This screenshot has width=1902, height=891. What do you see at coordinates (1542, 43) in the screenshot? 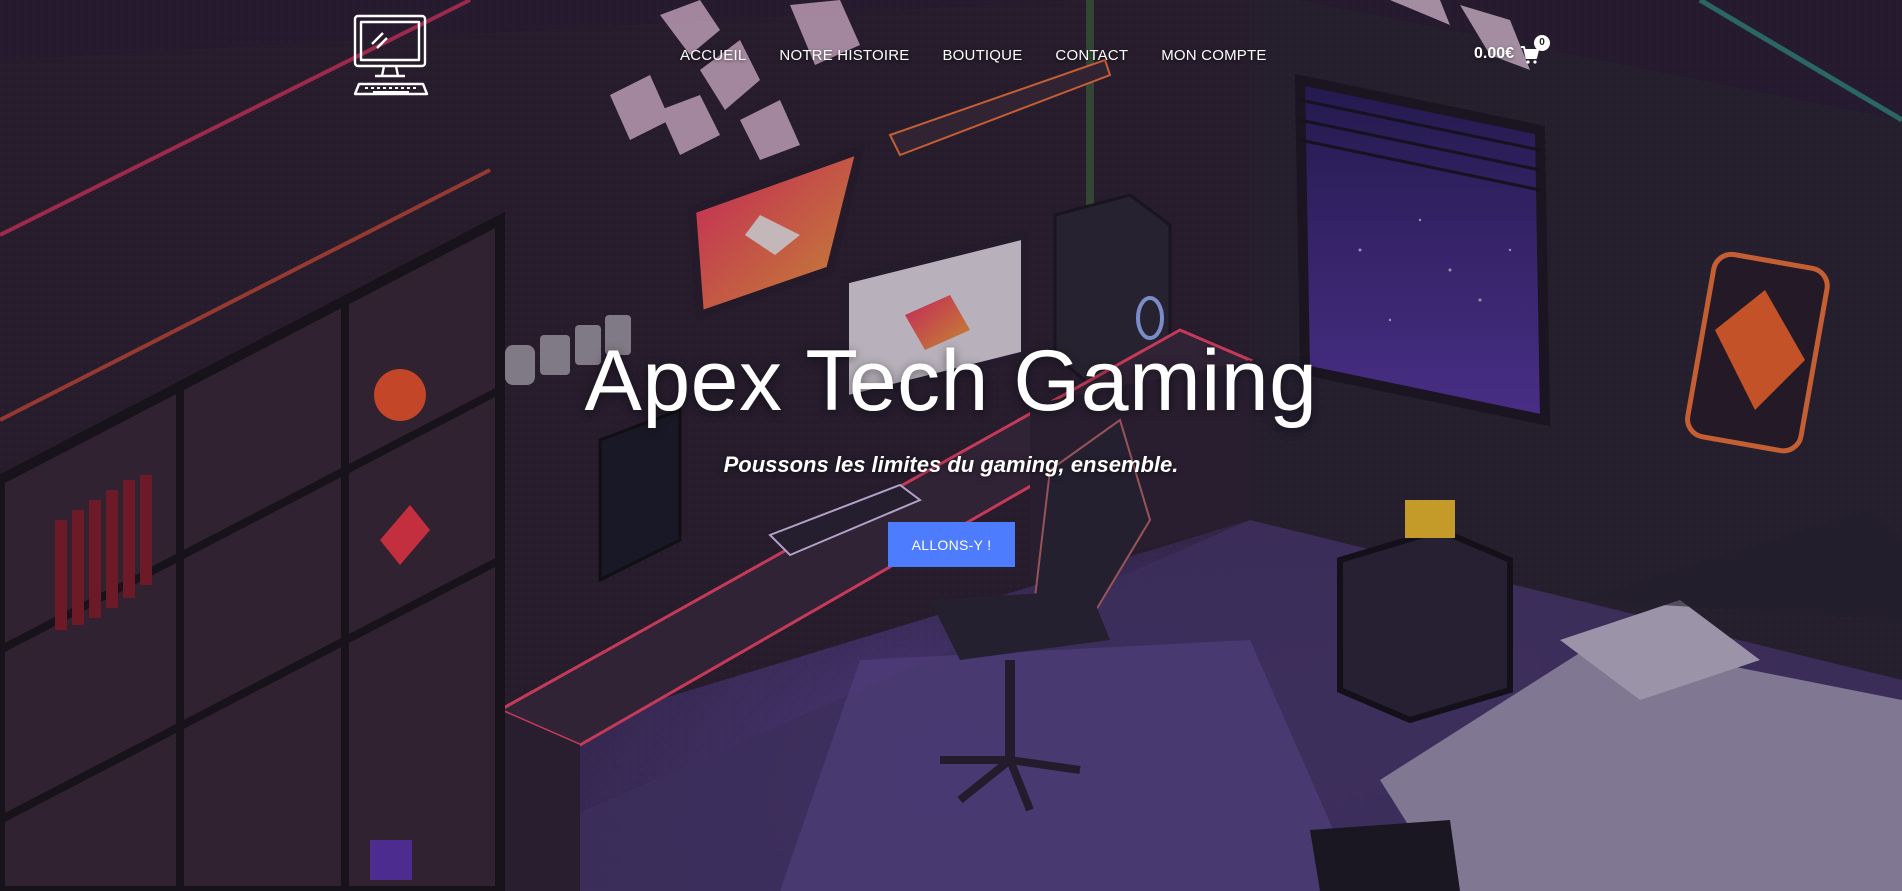
I see `cart-count-badge: 0` at bounding box center [1542, 43].